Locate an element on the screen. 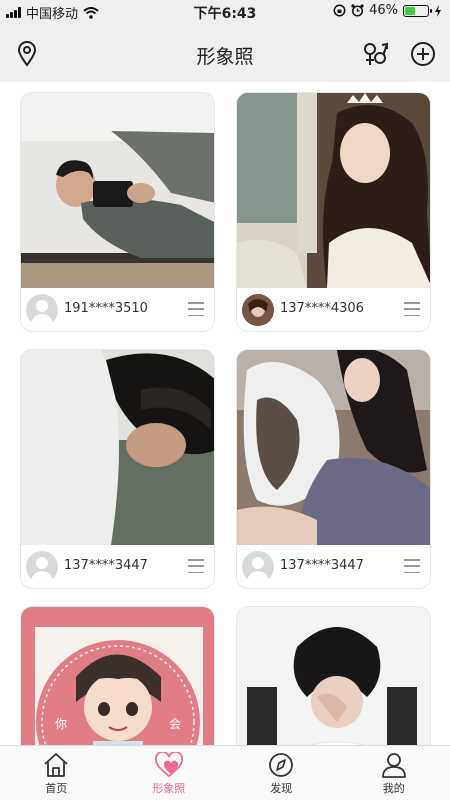 This screenshot has width=450, height=800. status-bar: 中国移动 下午6:43 46% is located at coordinates (225, 12).